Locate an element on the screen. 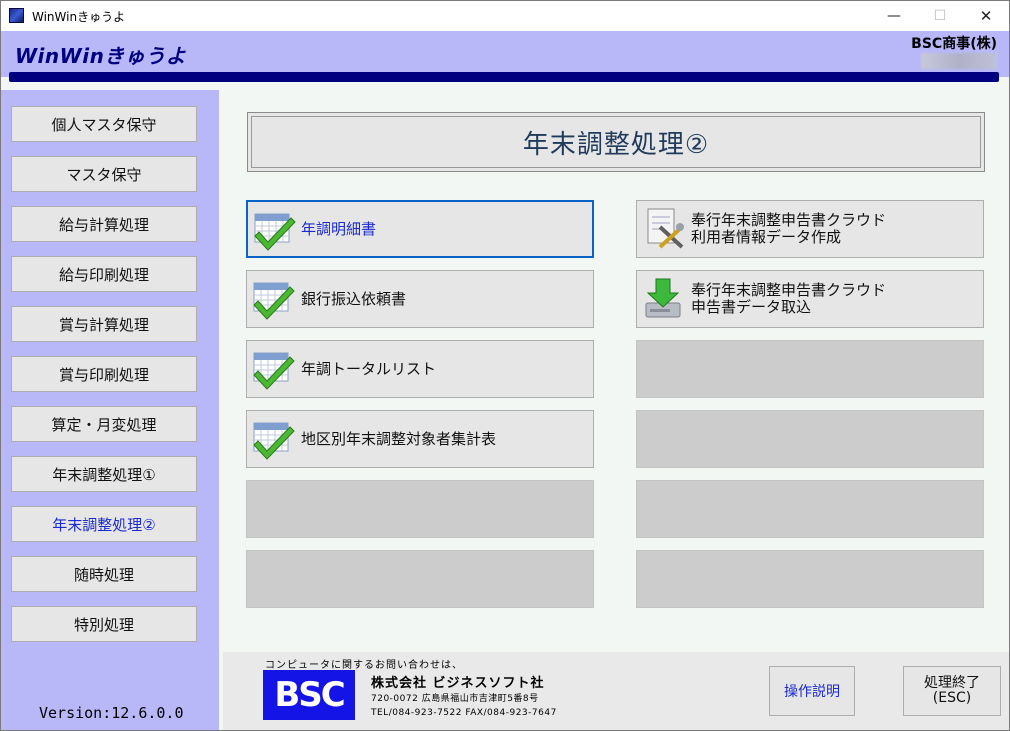 This screenshot has width=1010, height=731. company-name: BSC商事(株) is located at coordinates (954, 44).